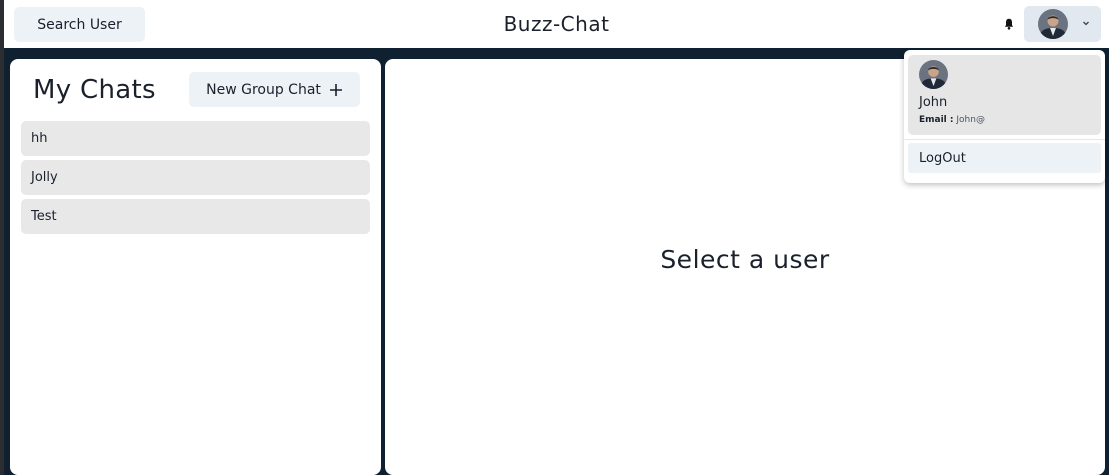 The width and height of the screenshot is (1109, 475). Describe the element at coordinates (263, 89) in the screenshot. I see `new-group-chat-label: New Group Chat` at that location.